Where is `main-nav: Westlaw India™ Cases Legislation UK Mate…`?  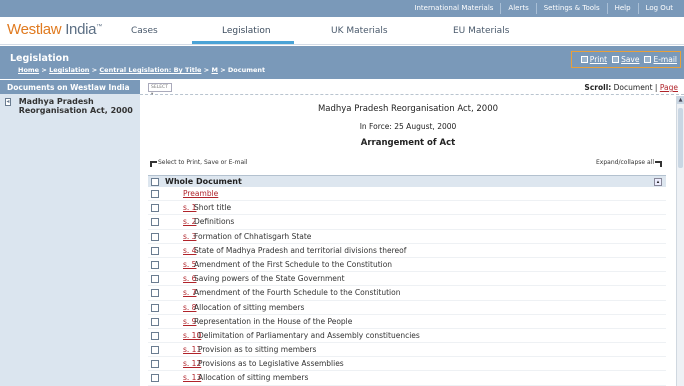 main-nav: Westlaw India™ Cases Legislation UK Mate… is located at coordinates (342, 31).